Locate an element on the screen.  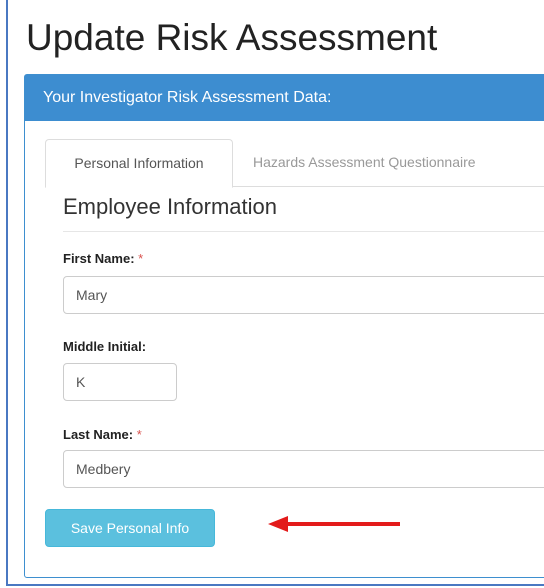
tab-personal-information: Personal Information is located at coordinates (139, 163).